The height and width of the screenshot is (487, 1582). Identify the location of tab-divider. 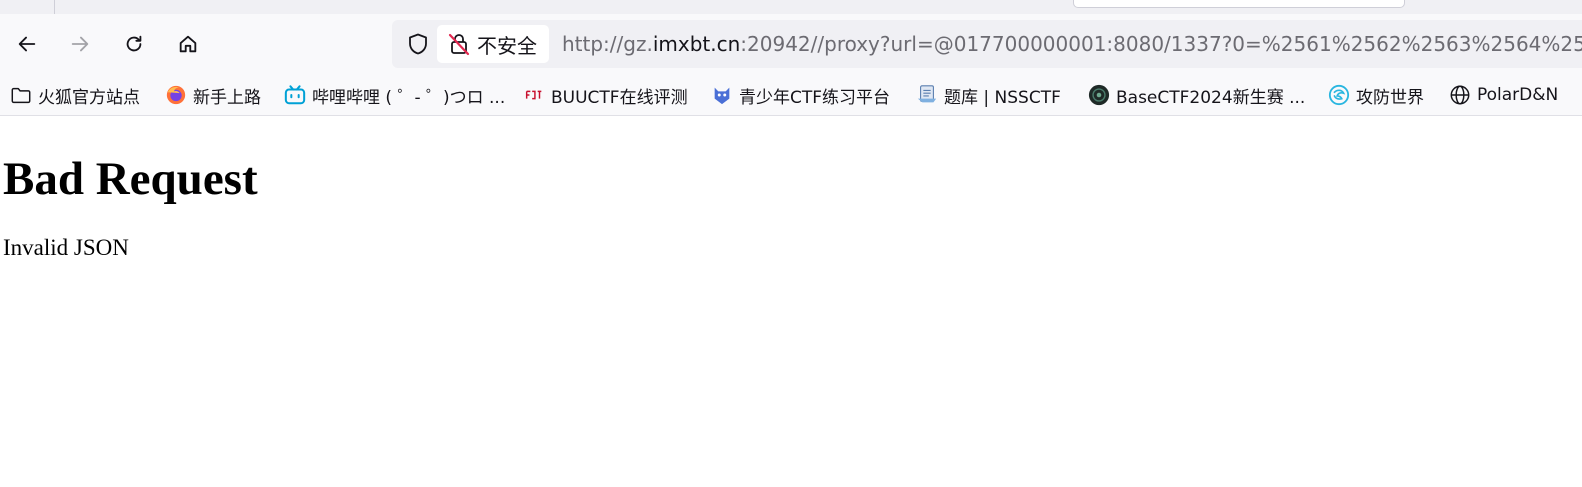
(54, 7).